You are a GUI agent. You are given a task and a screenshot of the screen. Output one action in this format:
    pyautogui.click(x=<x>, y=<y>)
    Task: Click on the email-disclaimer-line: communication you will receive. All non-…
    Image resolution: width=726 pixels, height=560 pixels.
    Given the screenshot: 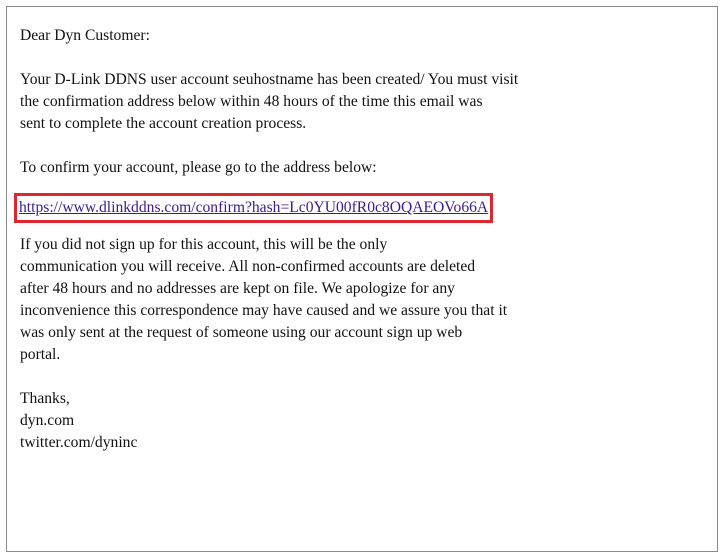 What is the action you would take?
    pyautogui.click(x=248, y=266)
    